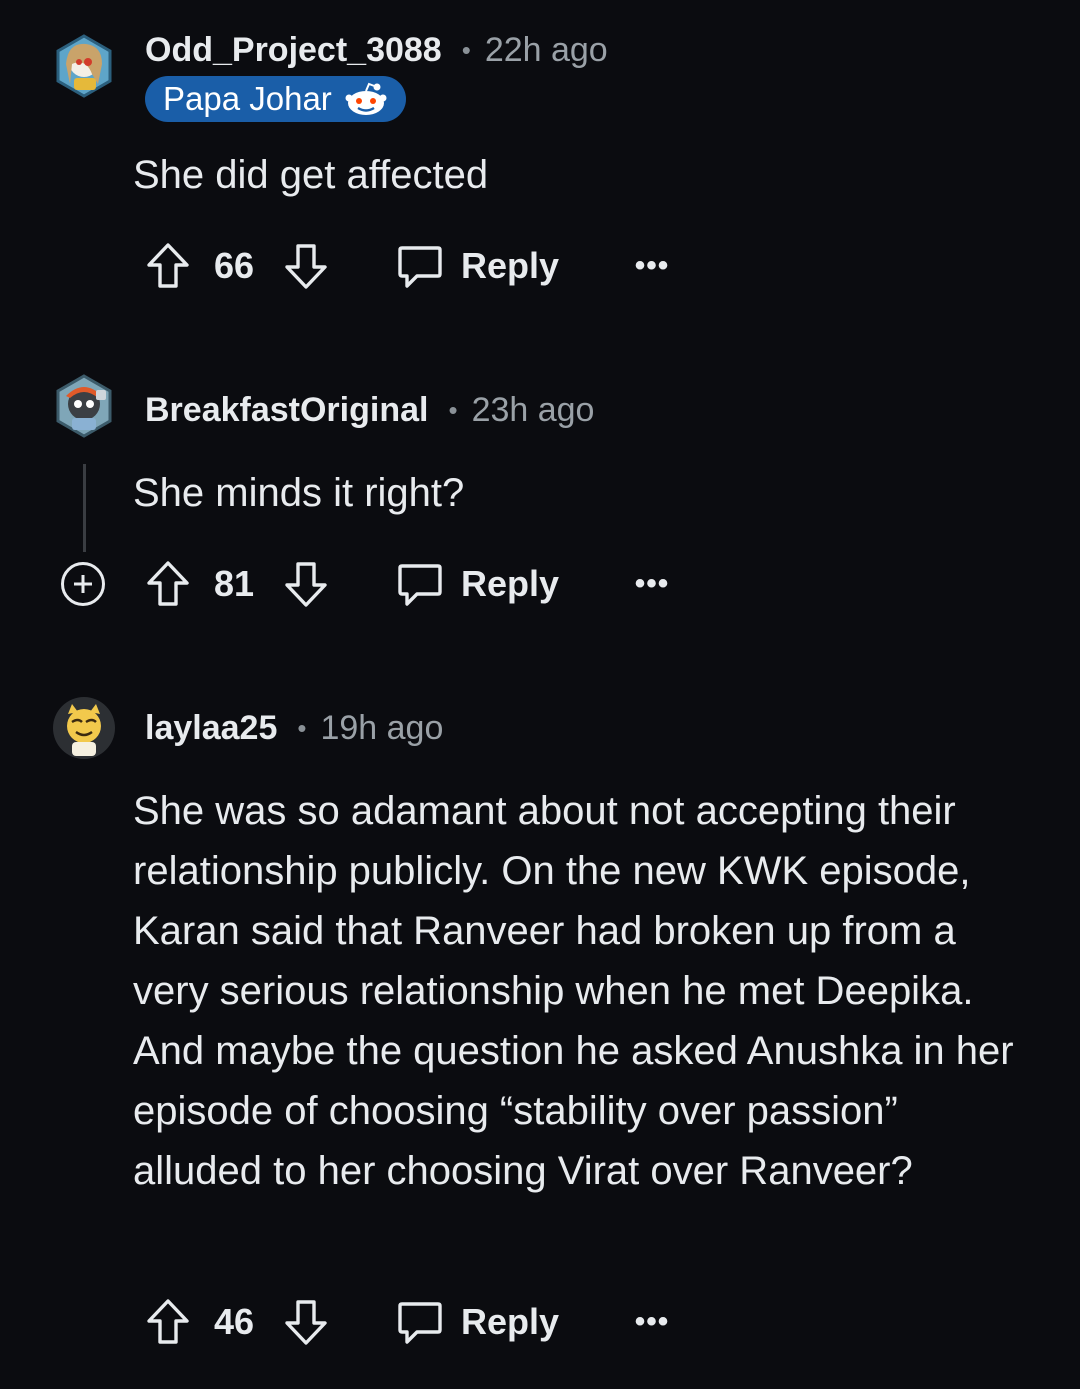 This screenshot has height=1389, width=1080. I want to click on action-bar: 81 Reply •••, so click(540, 584).